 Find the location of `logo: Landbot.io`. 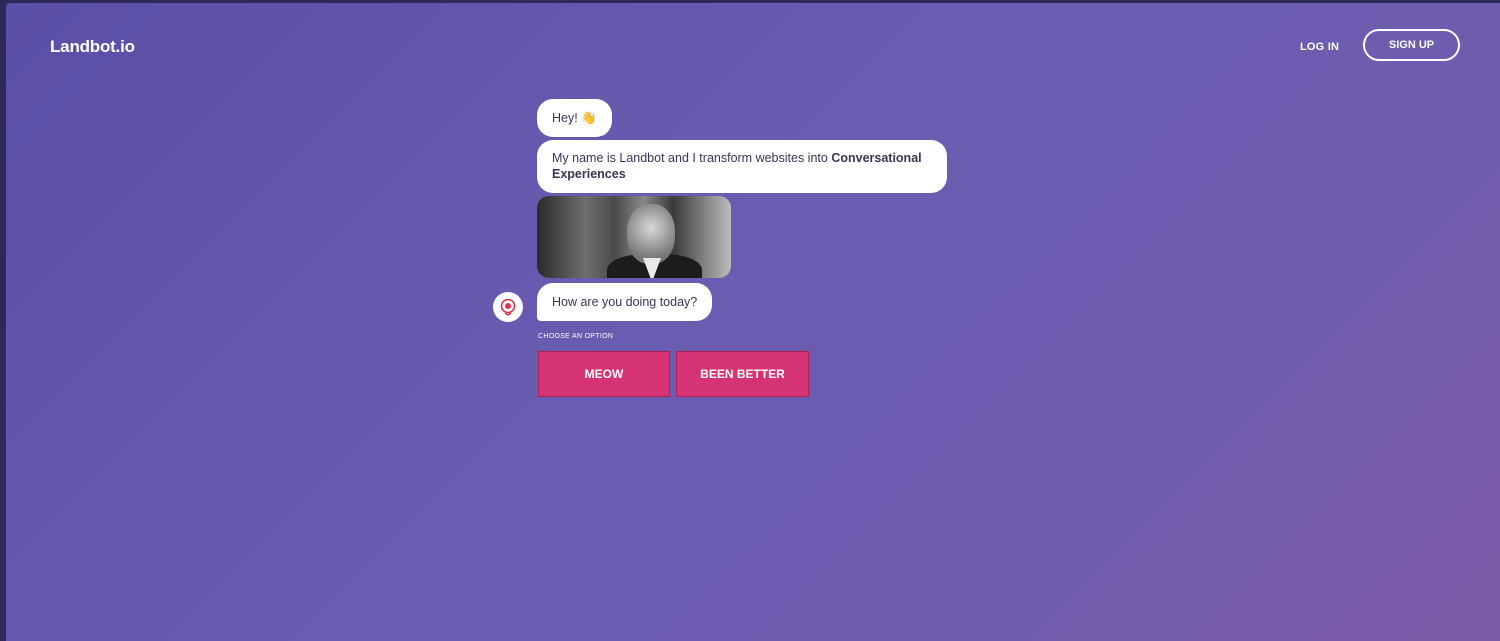

logo: Landbot.io is located at coordinates (92, 47).